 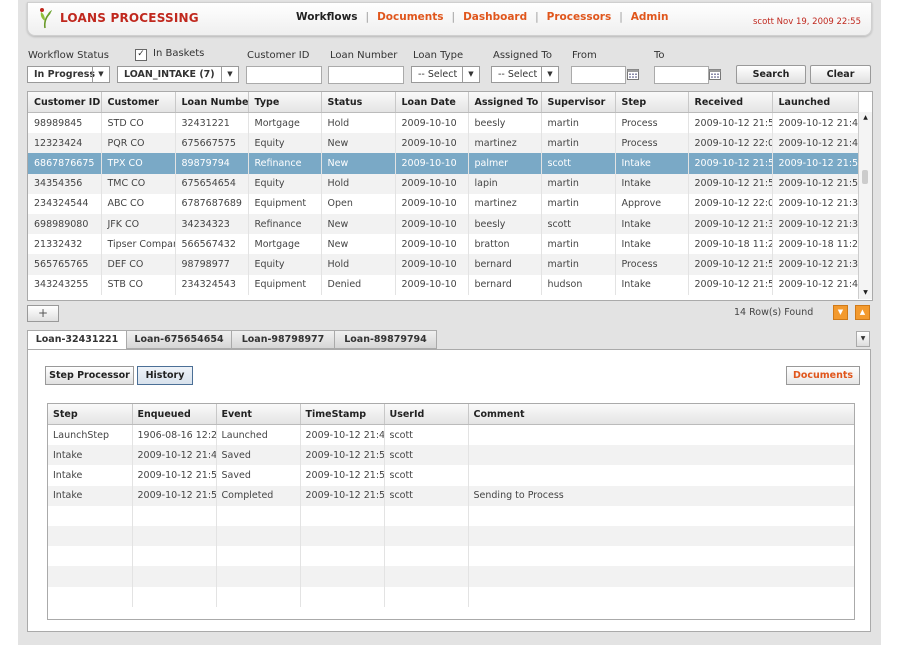 What do you see at coordinates (258, 414) in the screenshot?
I see `column-header: Event` at bounding box center [258, 414].